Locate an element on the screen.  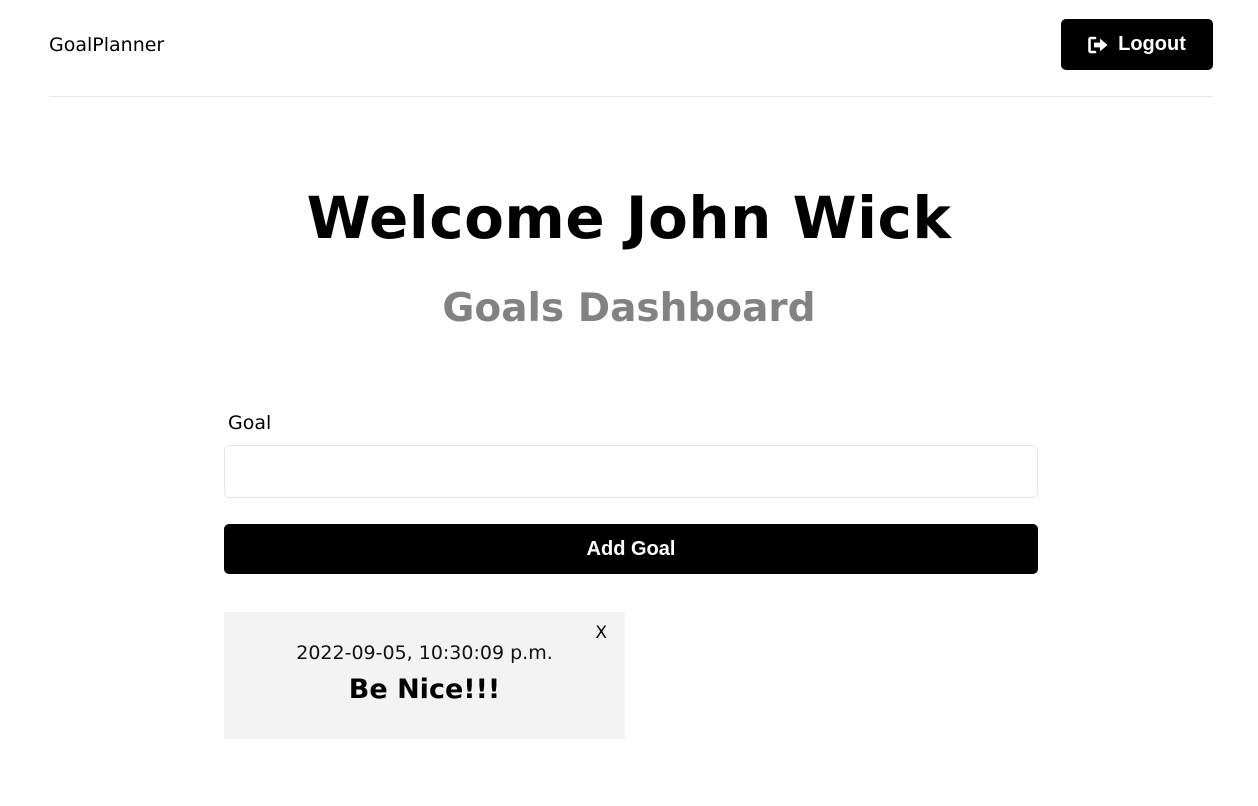
welcome-heading: Welcome John Wick is located at coordinates (629, 218).